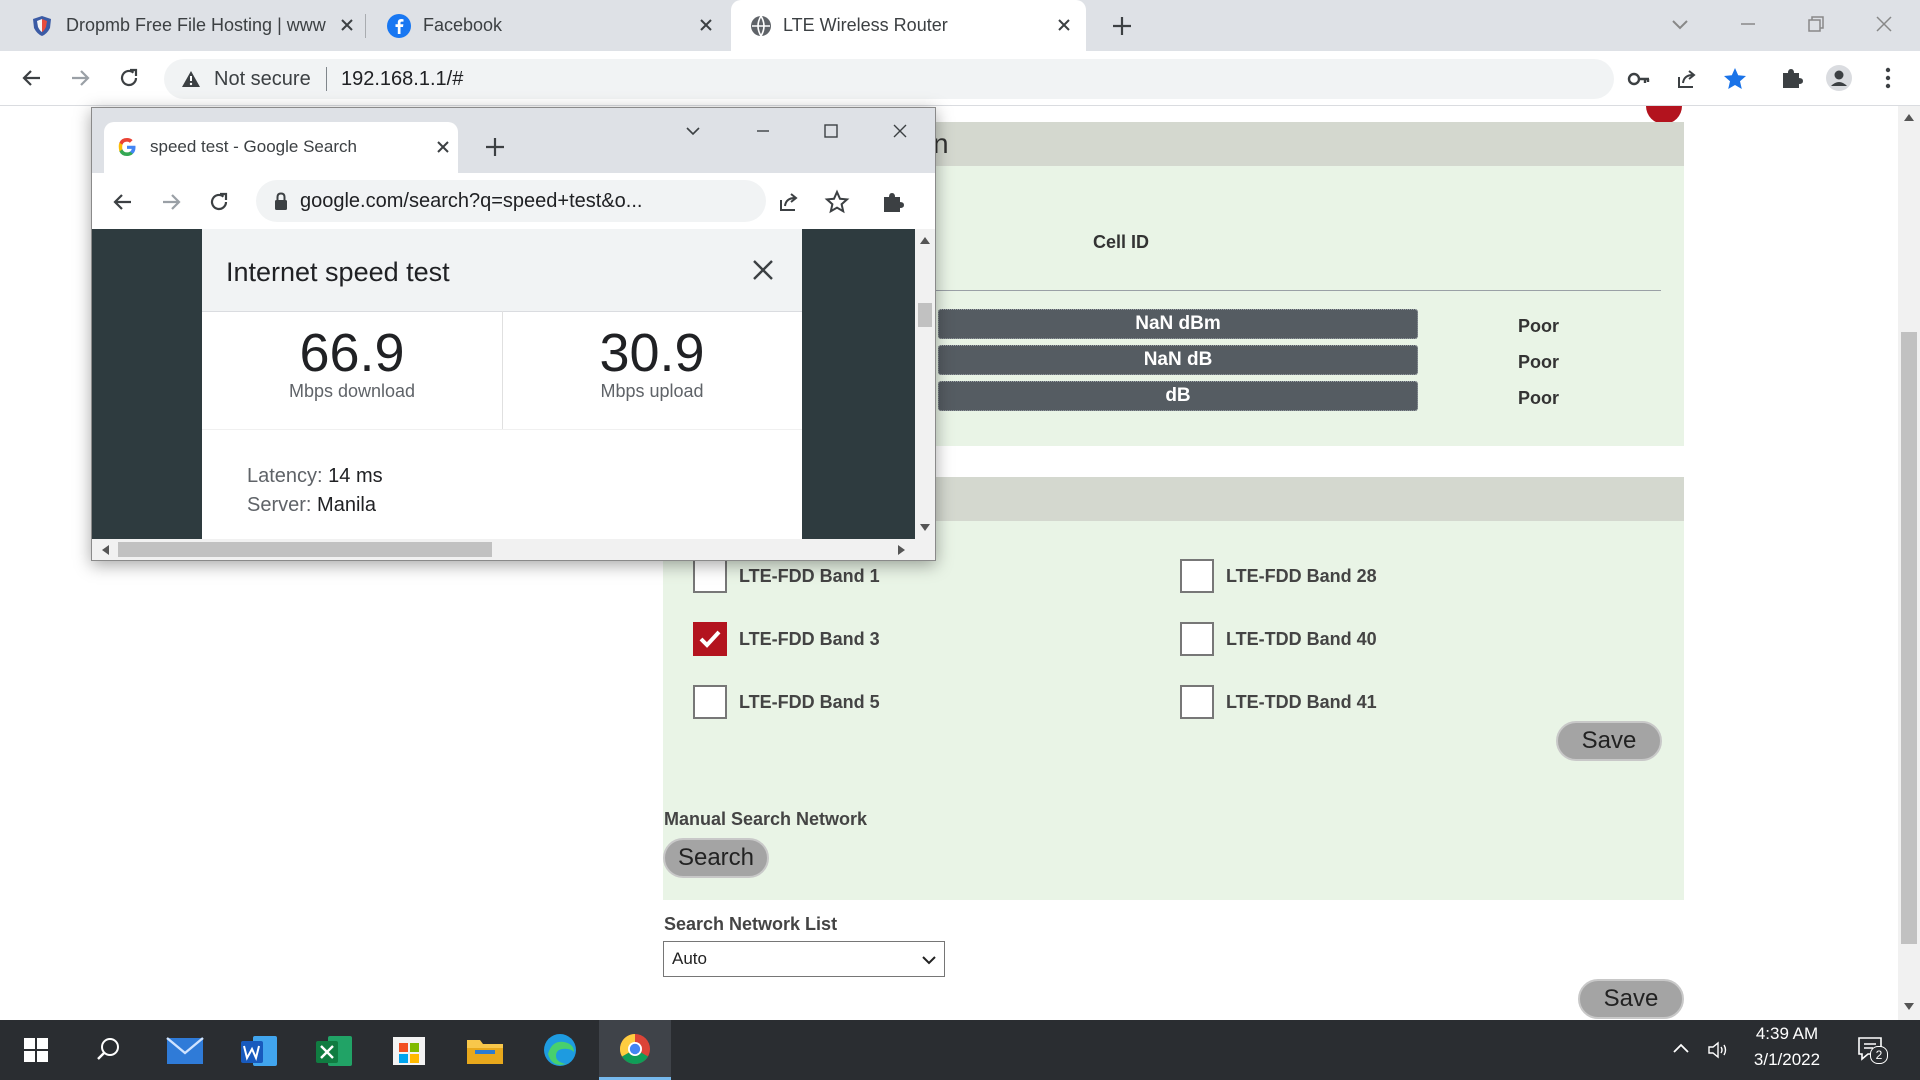  What do you see at coordinates (1787, 1034) in the screenshot?
I see `clock-time: 4:39 AM` at bounding box center [1787, 1034].